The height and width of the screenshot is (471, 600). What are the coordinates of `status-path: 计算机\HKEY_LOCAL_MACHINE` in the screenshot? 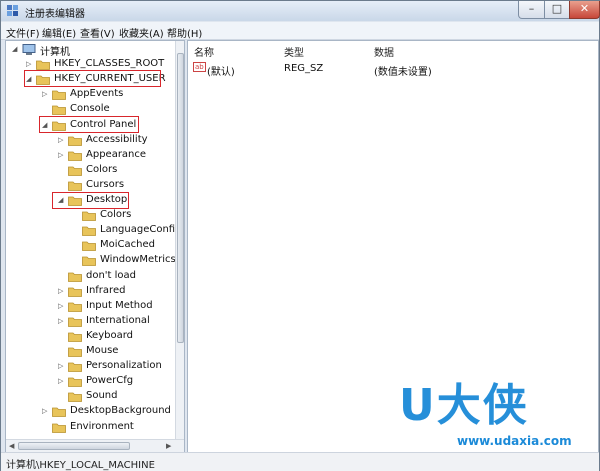 It's located at (80, 465).